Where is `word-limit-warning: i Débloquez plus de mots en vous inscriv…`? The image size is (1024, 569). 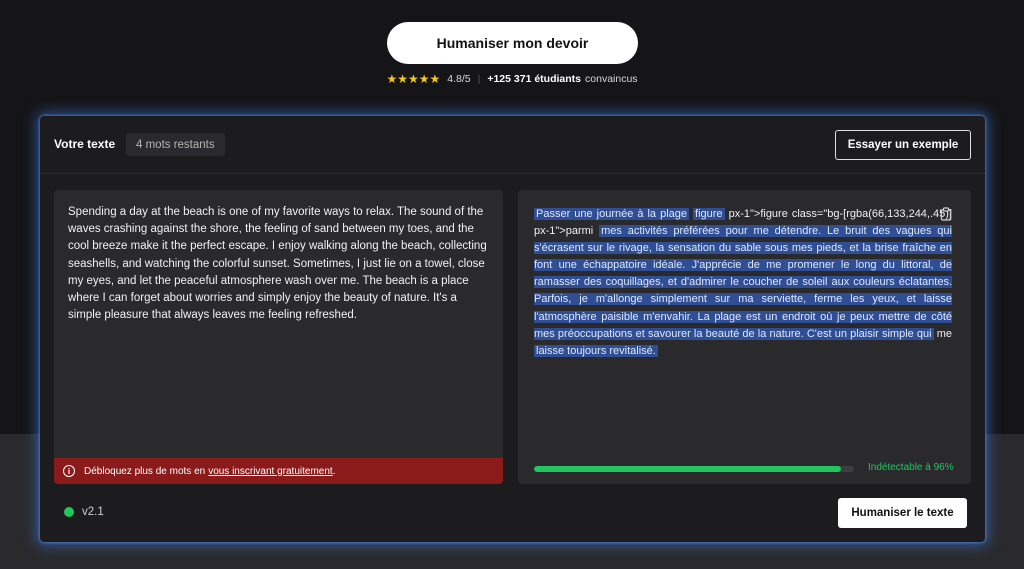 word-limit-warning: i Débloquez plus de mots en vous inscriv… is located at coordinates (278, 471).